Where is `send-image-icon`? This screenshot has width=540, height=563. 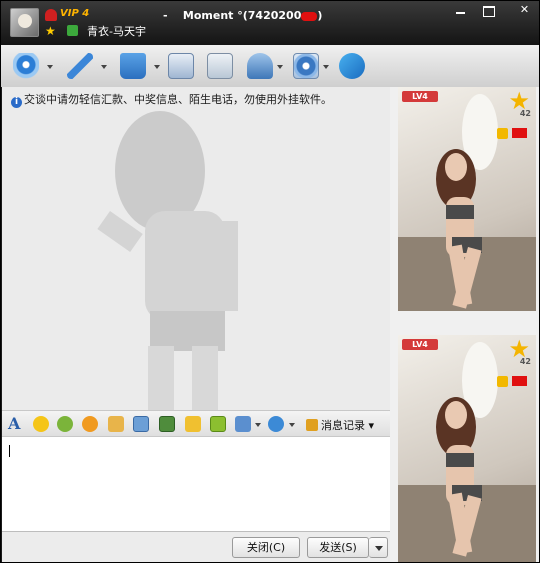 send-image-icon is located at coordinates (167, 424).